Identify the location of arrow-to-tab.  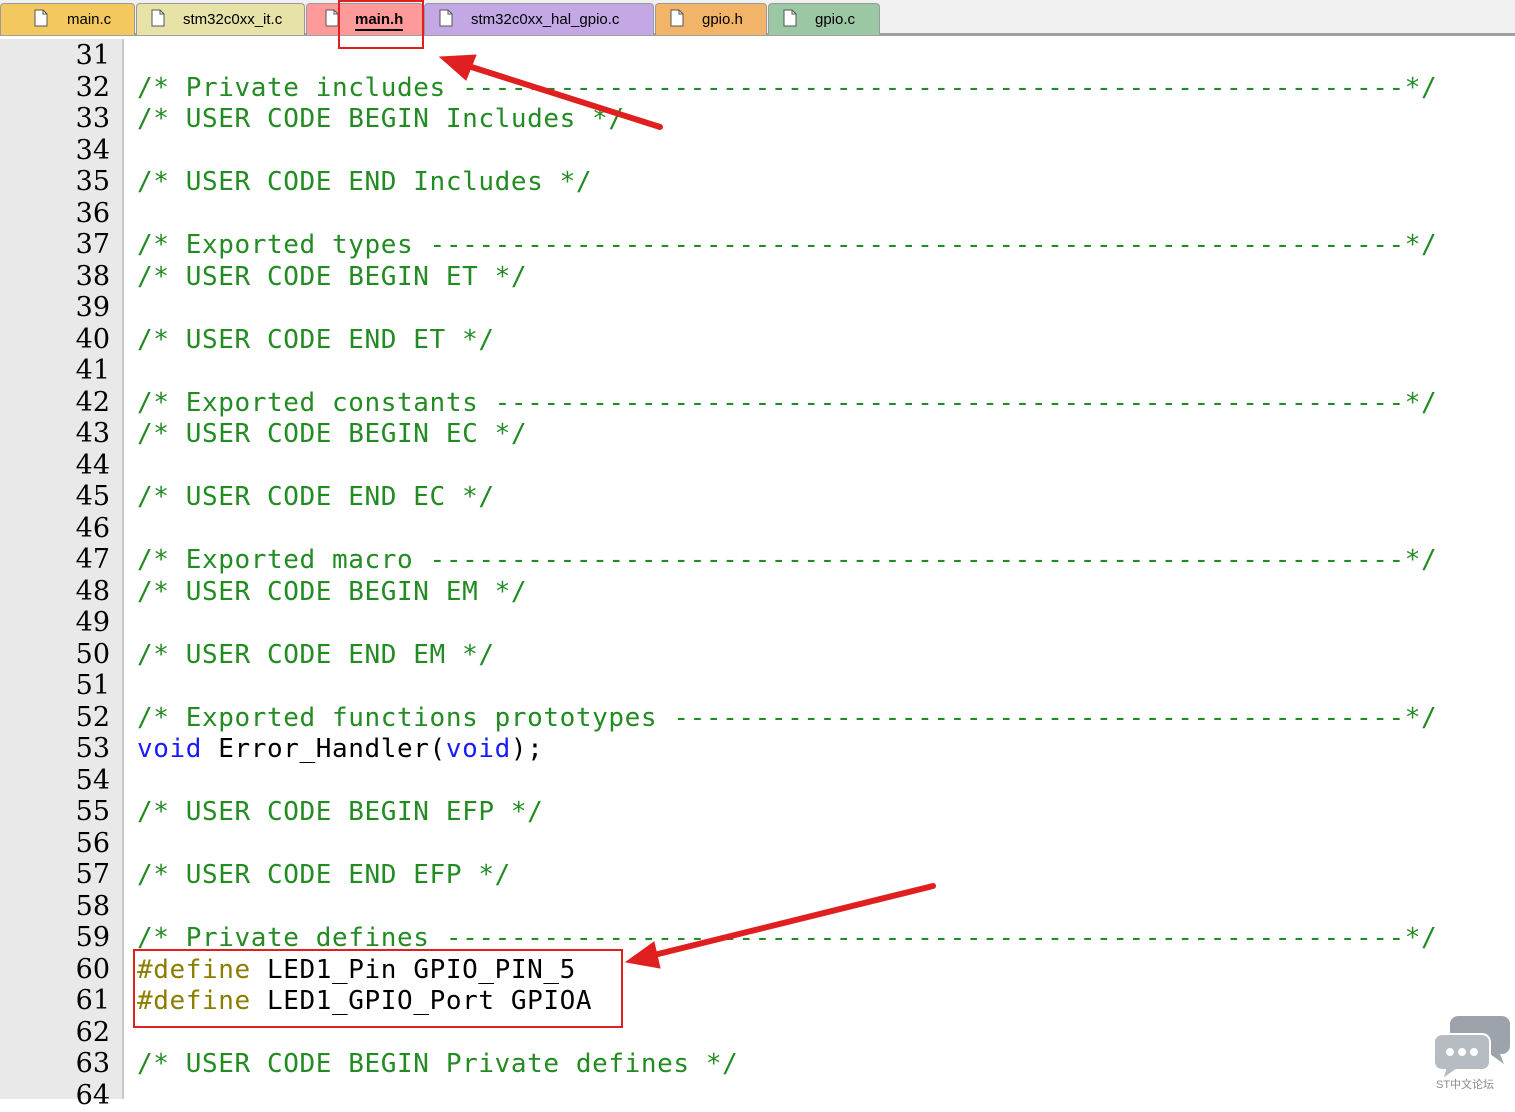
(550, 92).